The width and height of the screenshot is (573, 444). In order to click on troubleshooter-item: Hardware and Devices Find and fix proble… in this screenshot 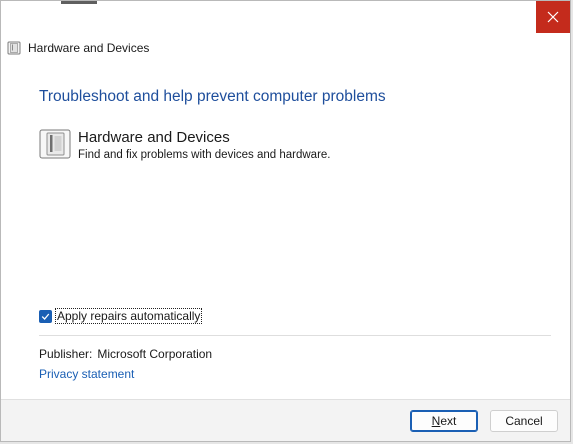, I will do `click(185, 145)`.